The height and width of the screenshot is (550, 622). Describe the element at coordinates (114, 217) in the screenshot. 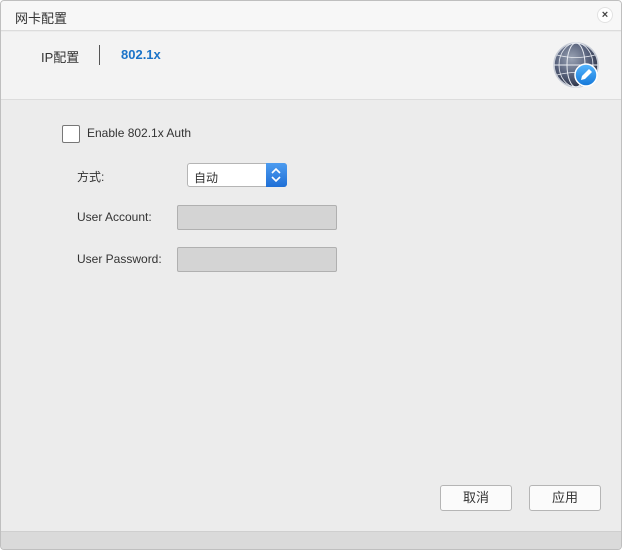

I see `user-account-label: User Account:` at that location.